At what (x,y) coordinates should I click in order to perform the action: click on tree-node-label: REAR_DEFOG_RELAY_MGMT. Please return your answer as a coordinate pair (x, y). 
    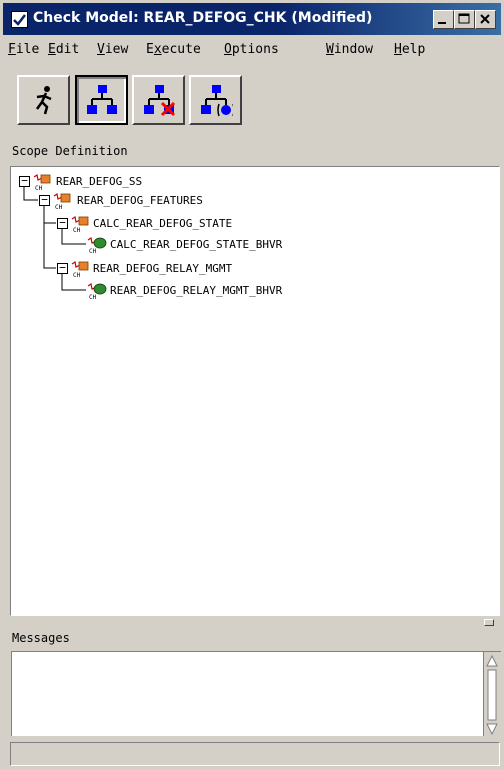
    Looking at the image, I should click on (163, 268).